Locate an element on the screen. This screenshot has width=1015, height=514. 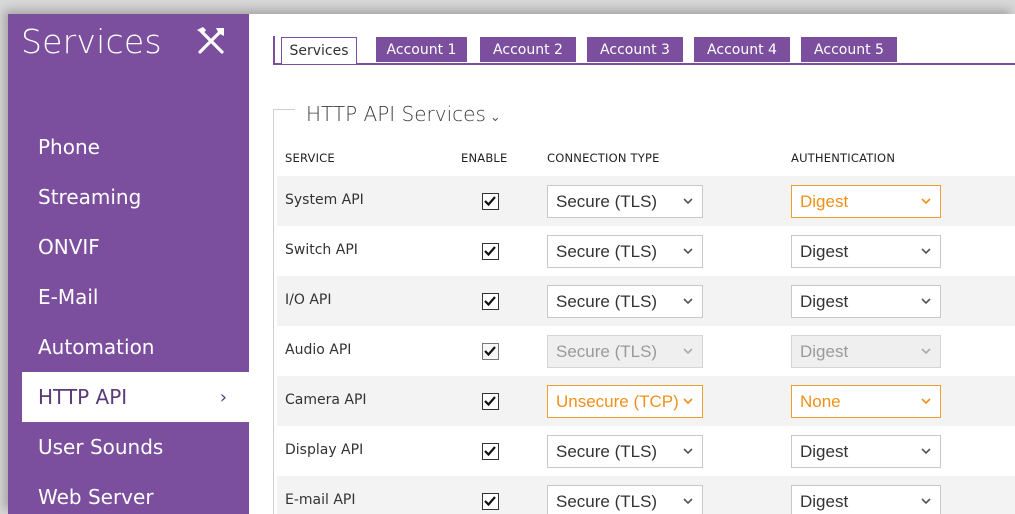
sidebar-item-user-sounds: User Sounds is located at coordinates (128, 447).